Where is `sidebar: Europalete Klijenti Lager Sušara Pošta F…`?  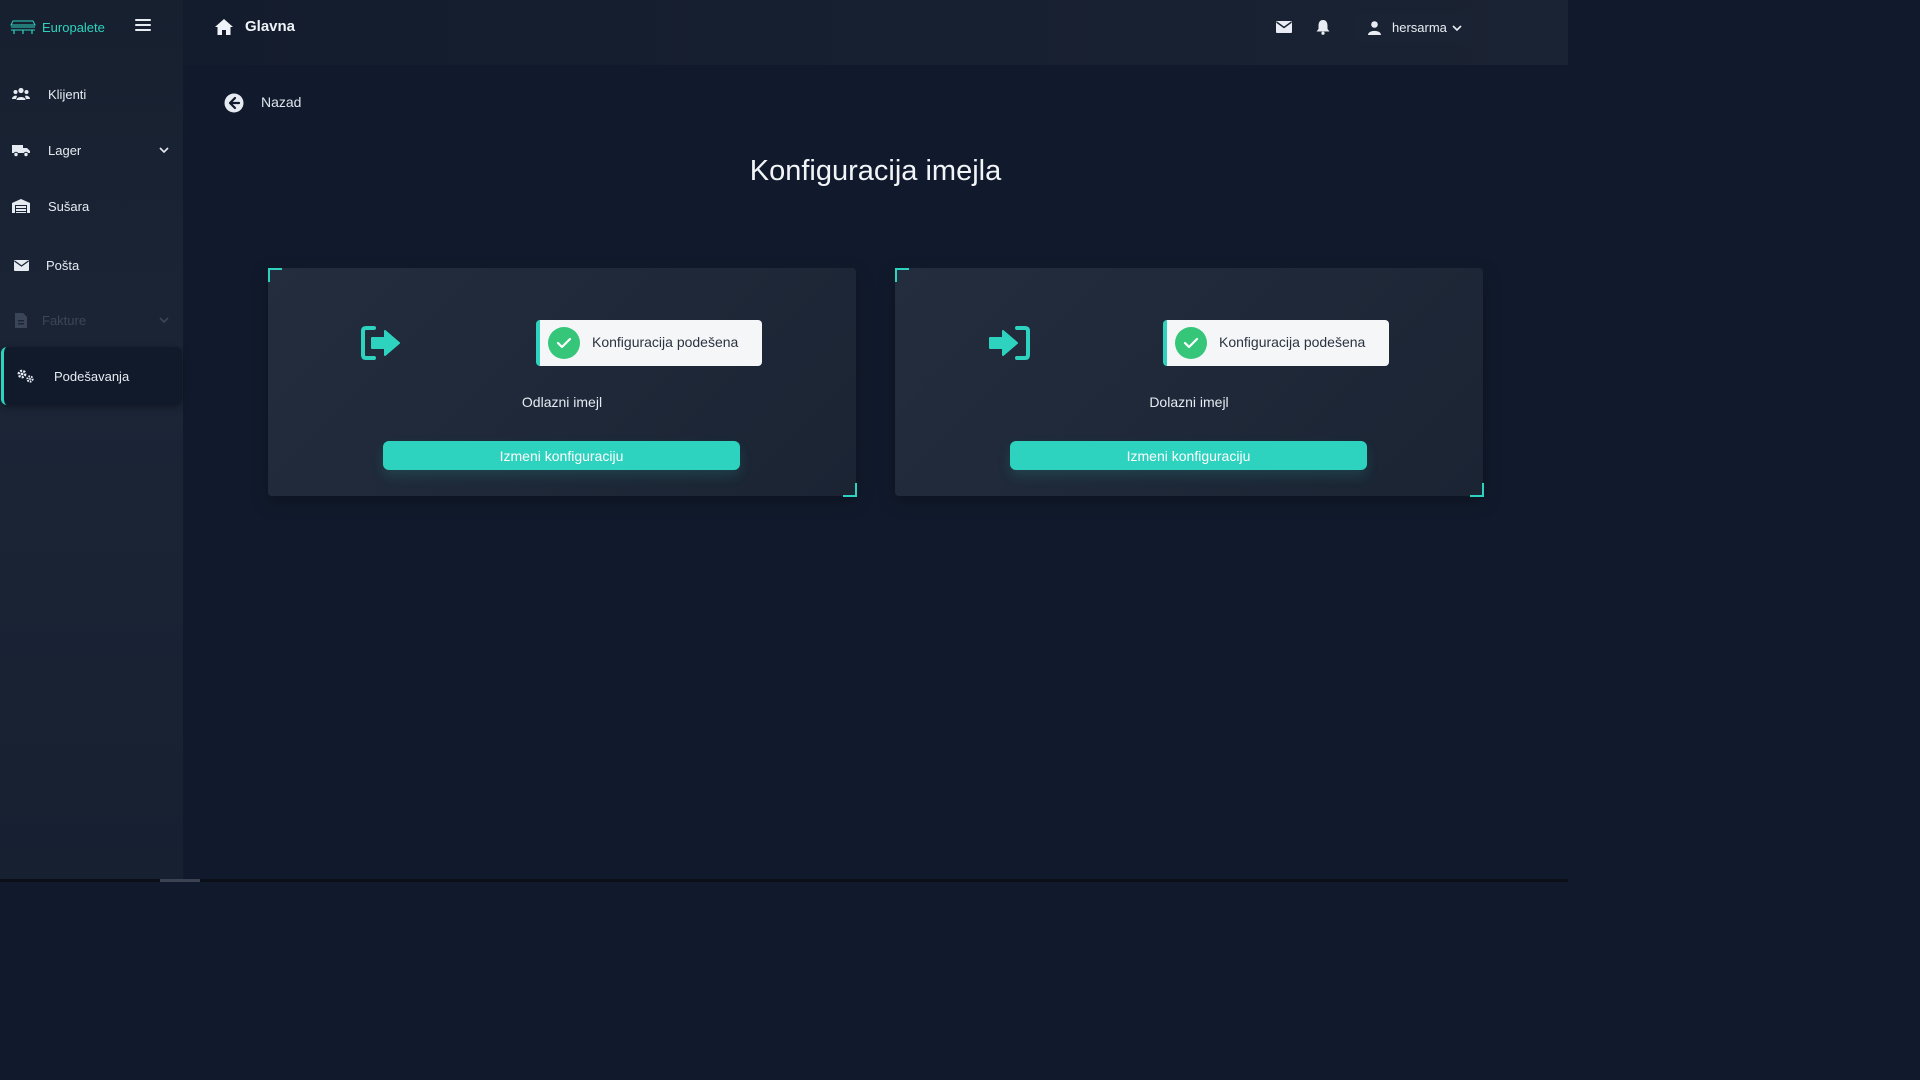
sidebar: Europalete Klijenti Lager Sušara Pošta F… is located at coordinates (91, 441).